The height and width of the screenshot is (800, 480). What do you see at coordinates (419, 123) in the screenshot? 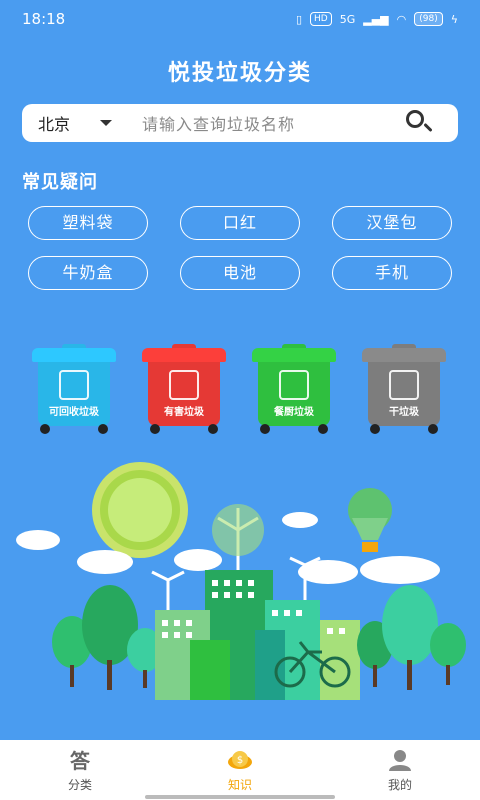
I see `search-icon` at bounding box center [419, 123].